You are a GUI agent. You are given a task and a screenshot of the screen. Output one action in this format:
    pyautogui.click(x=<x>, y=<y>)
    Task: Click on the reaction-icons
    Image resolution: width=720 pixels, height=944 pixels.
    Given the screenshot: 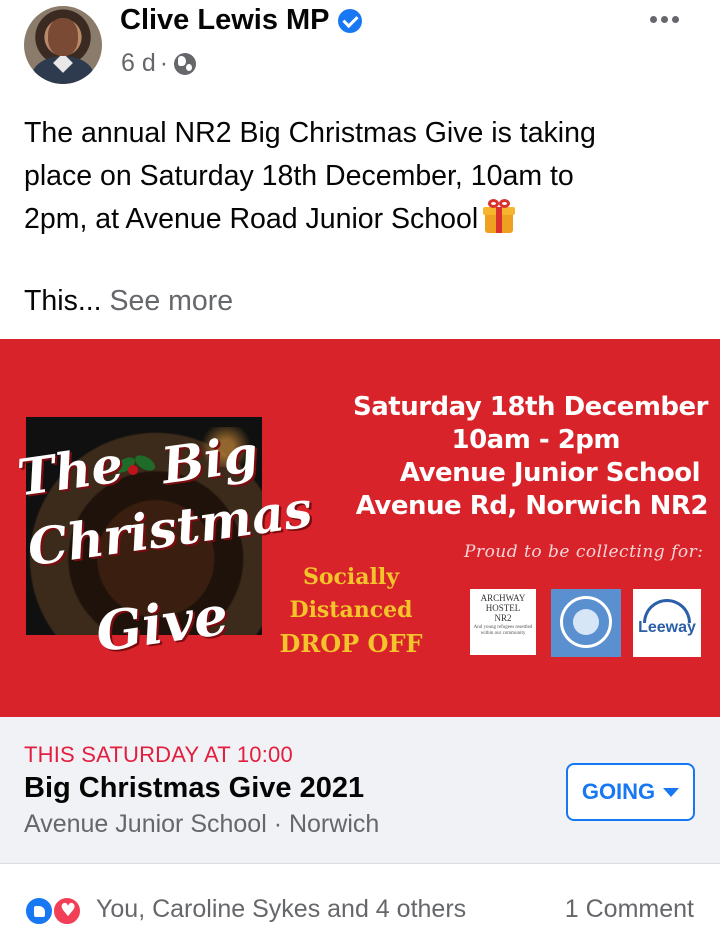 What is the action you would take?
    pyautogui.click(x=56, y=911)
    